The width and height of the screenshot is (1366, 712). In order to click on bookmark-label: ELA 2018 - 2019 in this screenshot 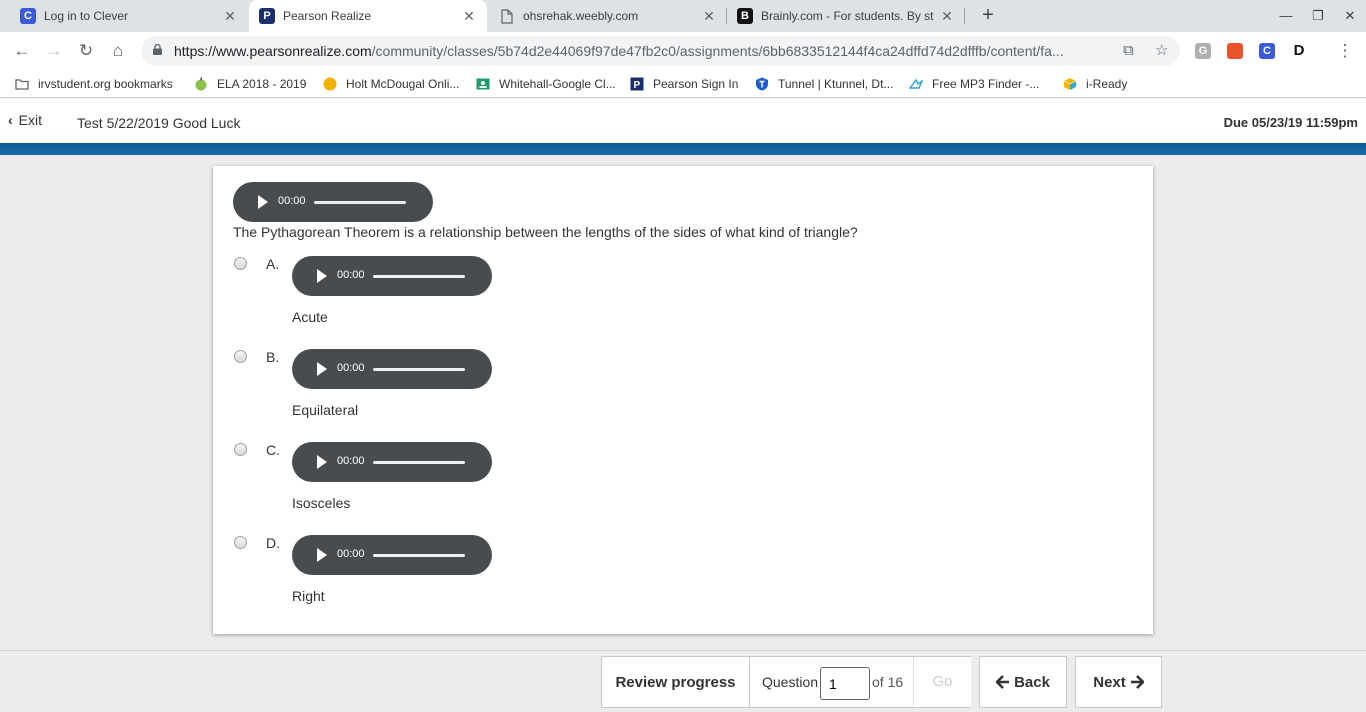, I will do `click(262, 84)`.